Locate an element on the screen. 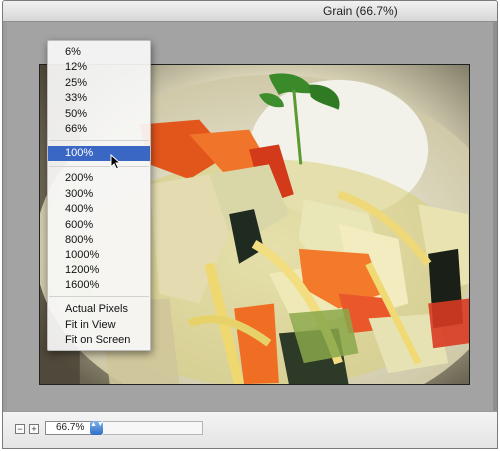 The height and width of the screenshot is (451, 500). zoom-menu-item: 400% is located at coordinates (99, 209).